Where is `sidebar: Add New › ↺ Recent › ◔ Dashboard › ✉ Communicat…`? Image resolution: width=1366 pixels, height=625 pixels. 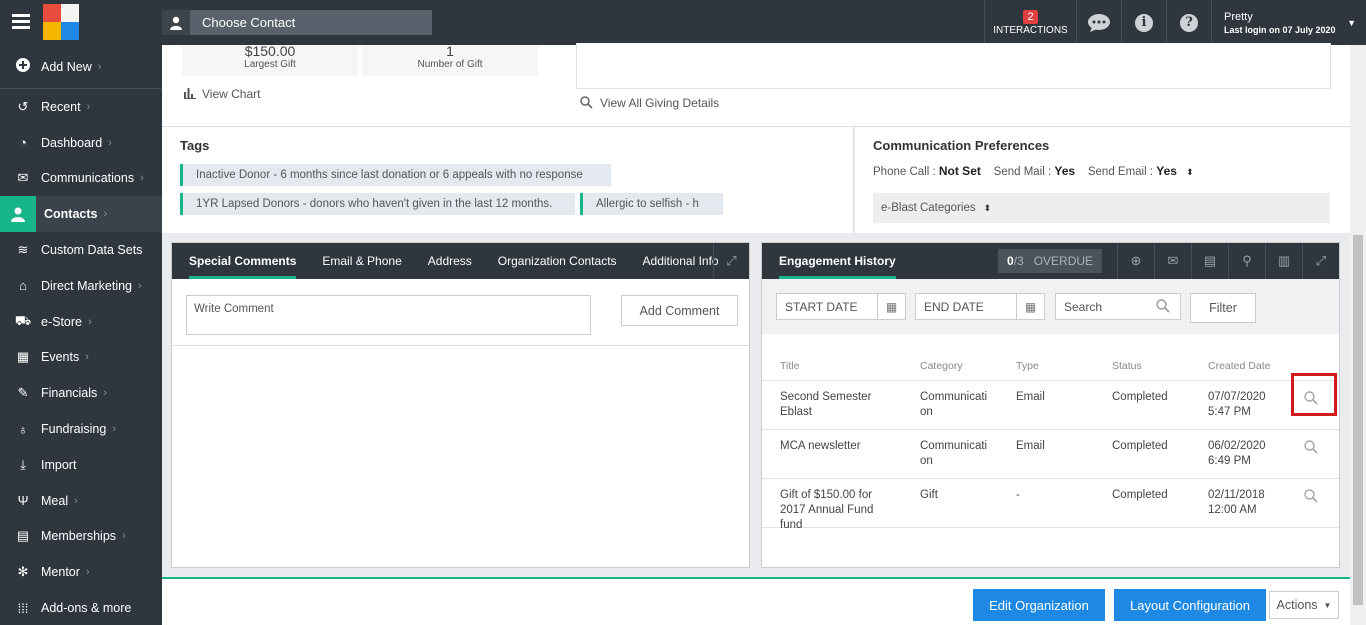
sidebar: Add New › ↺ Recent › ◔ Dashboard › ✉ Communicat… is located at coordinates (81, 335).